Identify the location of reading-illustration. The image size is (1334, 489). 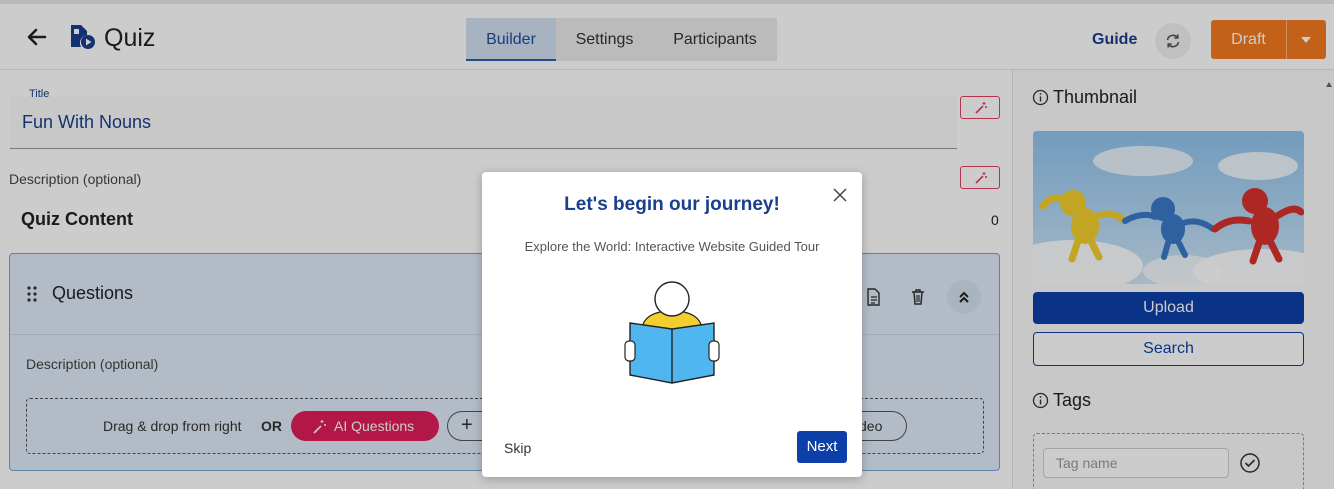
(672, 334).